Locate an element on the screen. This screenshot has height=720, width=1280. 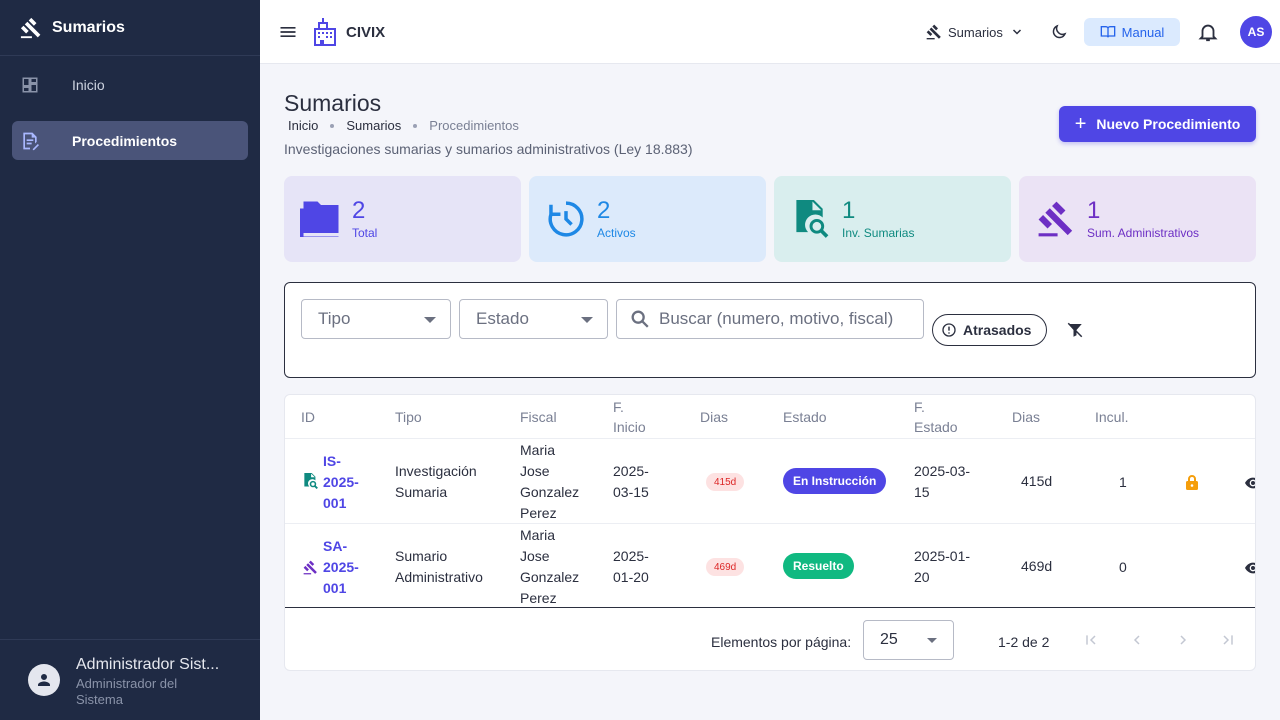
column-header-inculpados: Incul. is located at coordinates (1111, 417).